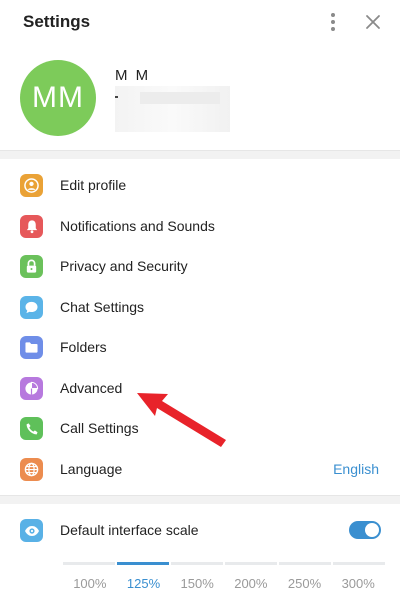 The image size is (400, 603). Describe the element at coordinates (129, 530) in the screenshot. I see `interface-scale-label: Default interface scale` at that location.